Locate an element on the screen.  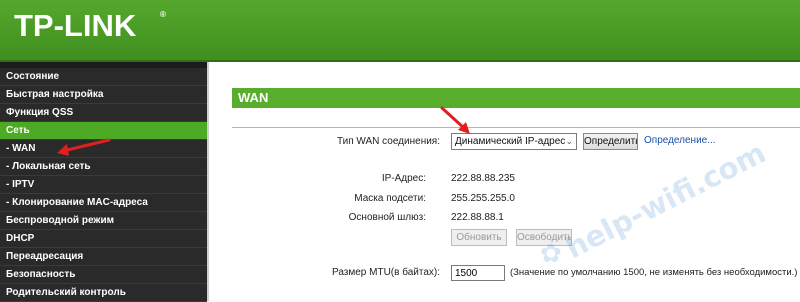
tp-link-logo: TP-LINK ® is located at coordinates (90, 25).